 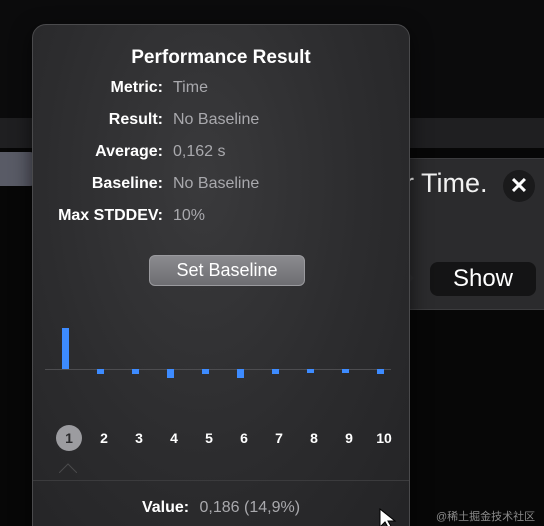 What do you see at coordinates (221, 90) in the screenshot?
I see `metric-row: Metric: Time` at bounding box center [221, 90].